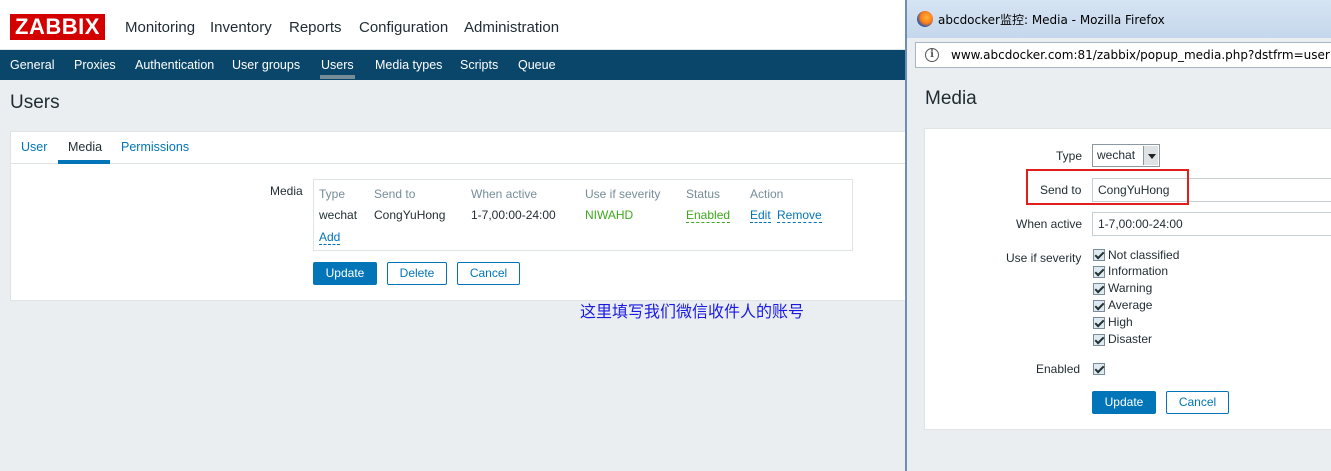  I want to click on firefox-icon, so click(925, 19).